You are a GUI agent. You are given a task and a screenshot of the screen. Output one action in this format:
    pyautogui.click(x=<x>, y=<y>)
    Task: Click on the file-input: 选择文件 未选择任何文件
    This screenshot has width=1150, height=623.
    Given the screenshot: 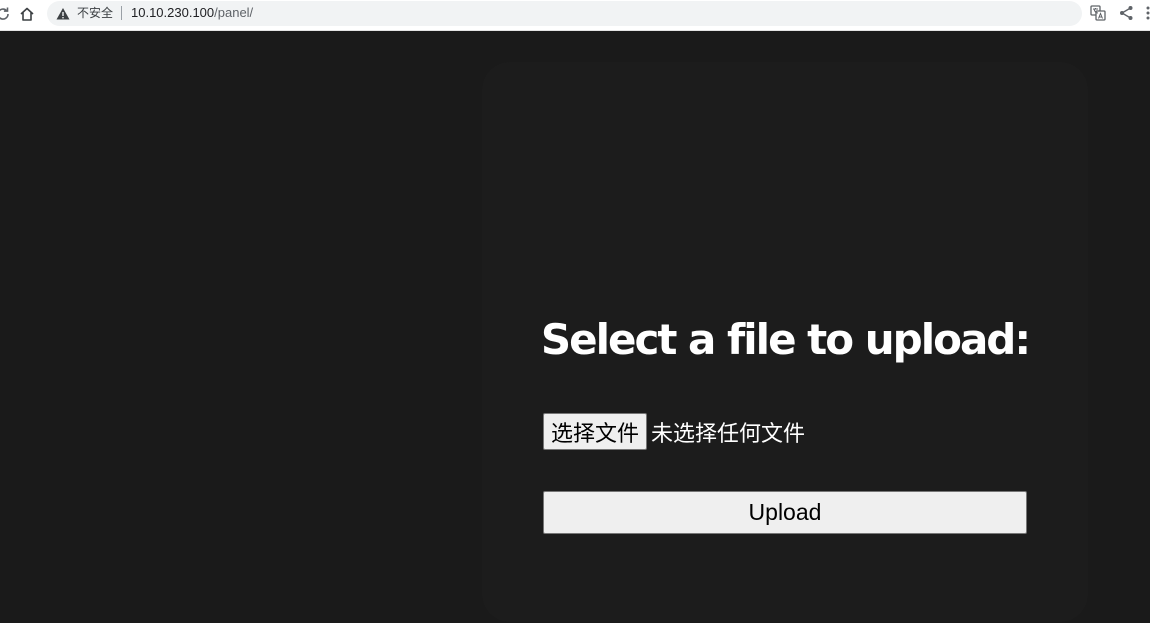 What is the action you would take?
    pyautogui.click(x=674, y=431)
    